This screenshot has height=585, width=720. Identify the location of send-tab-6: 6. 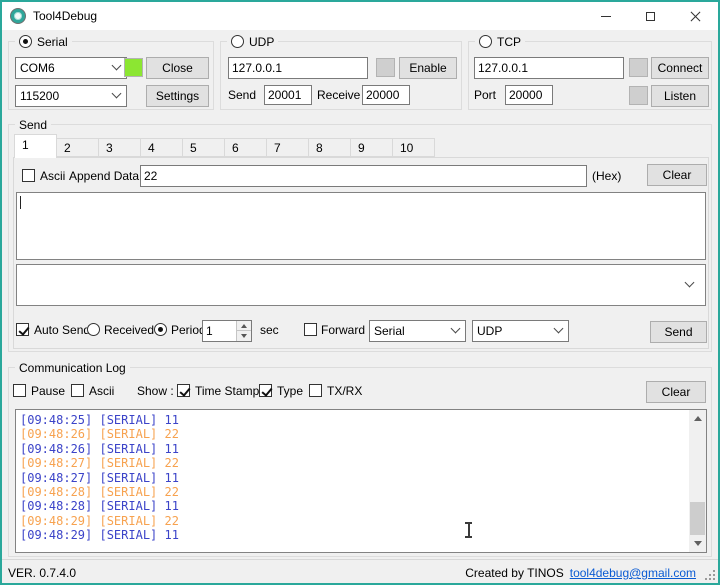
(245, 147).